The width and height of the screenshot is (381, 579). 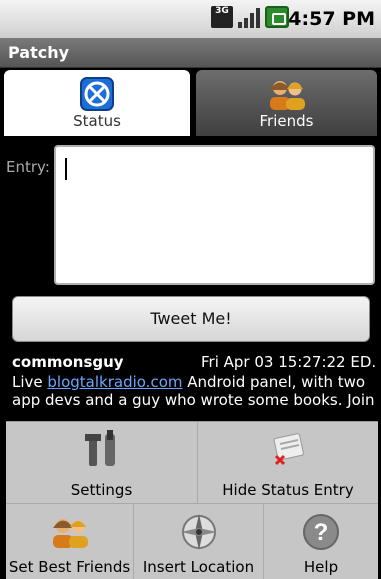 What do you see at coordinates (222, 17) in the screenshot?
I see `network-3g-icon: 3G` at bounding box center [222, 17].